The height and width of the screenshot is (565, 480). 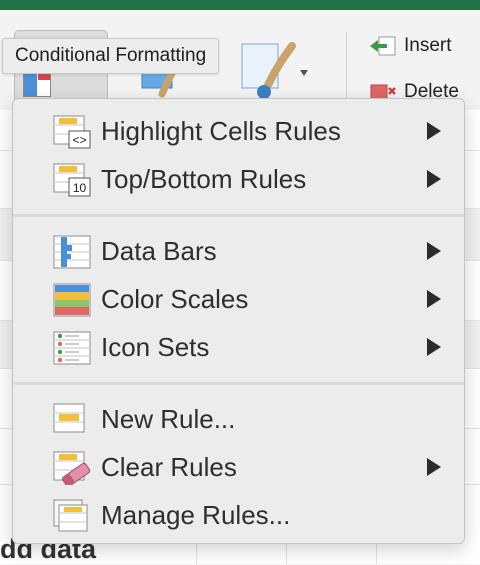 I want to click on insert-button: Insert, so click(x=411, y=46).